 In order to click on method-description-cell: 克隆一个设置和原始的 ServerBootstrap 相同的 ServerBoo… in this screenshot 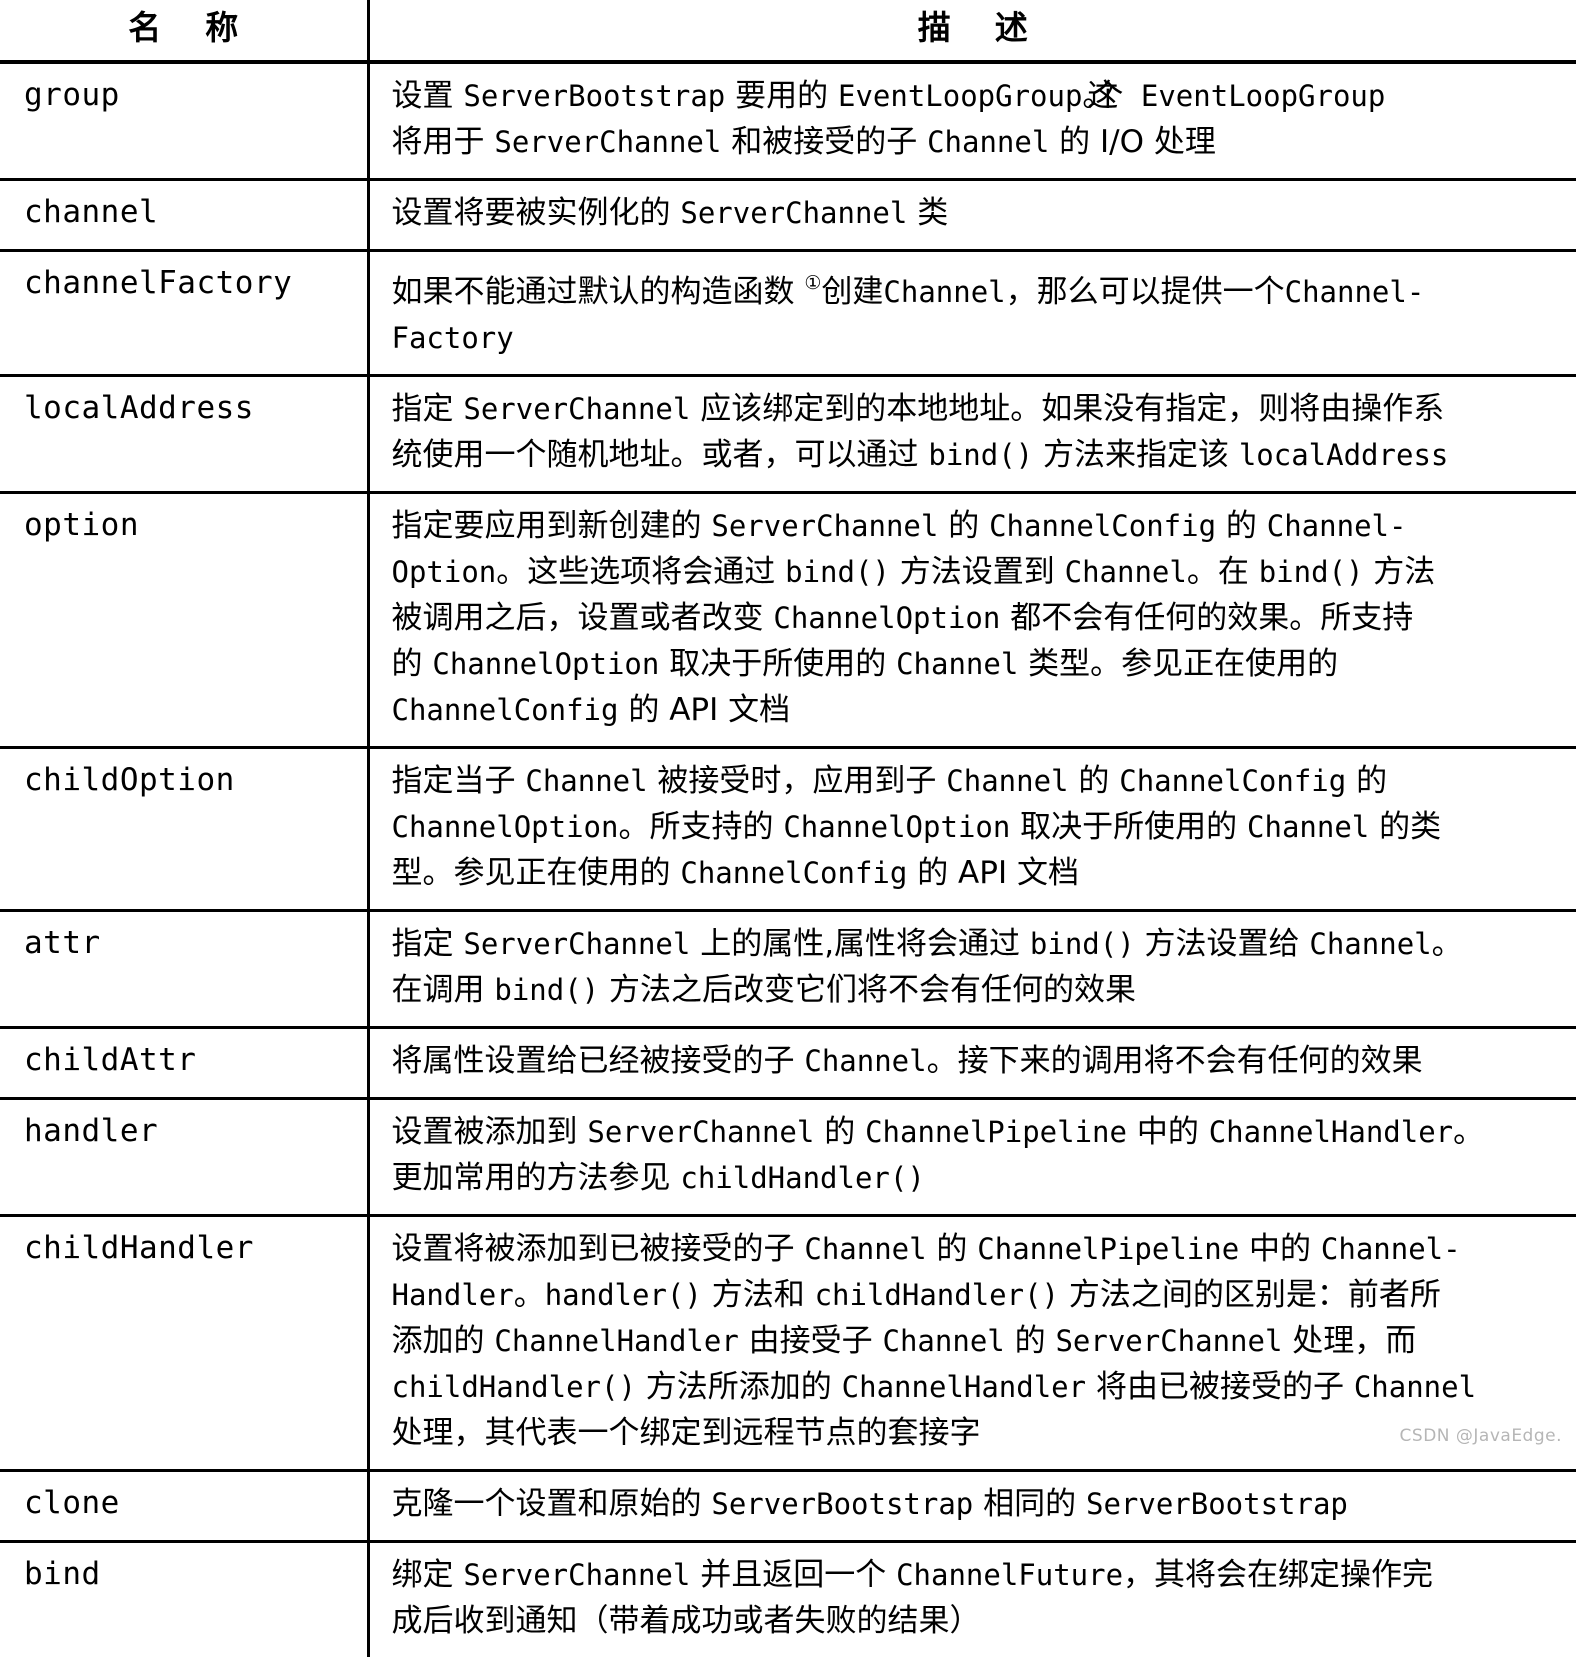, I will do `click(972, 1506)`.